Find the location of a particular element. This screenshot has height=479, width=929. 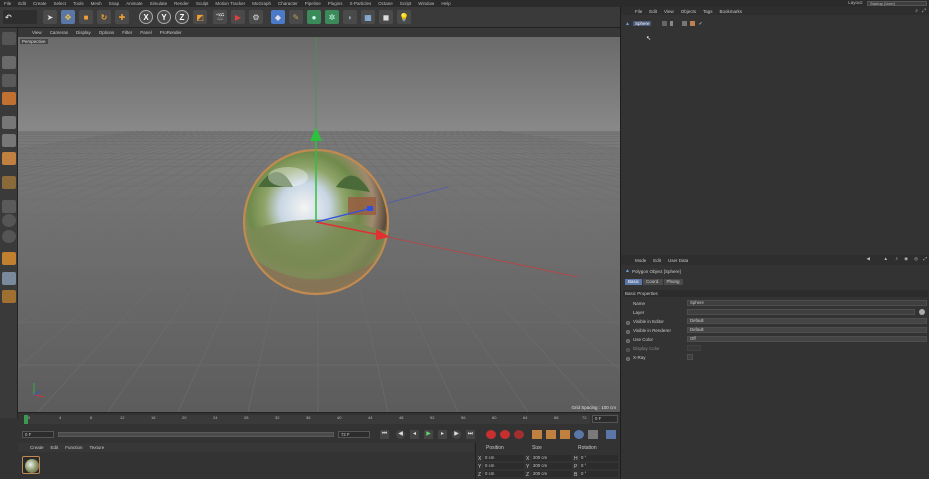

layer-button is located at coordinates (9, 278).